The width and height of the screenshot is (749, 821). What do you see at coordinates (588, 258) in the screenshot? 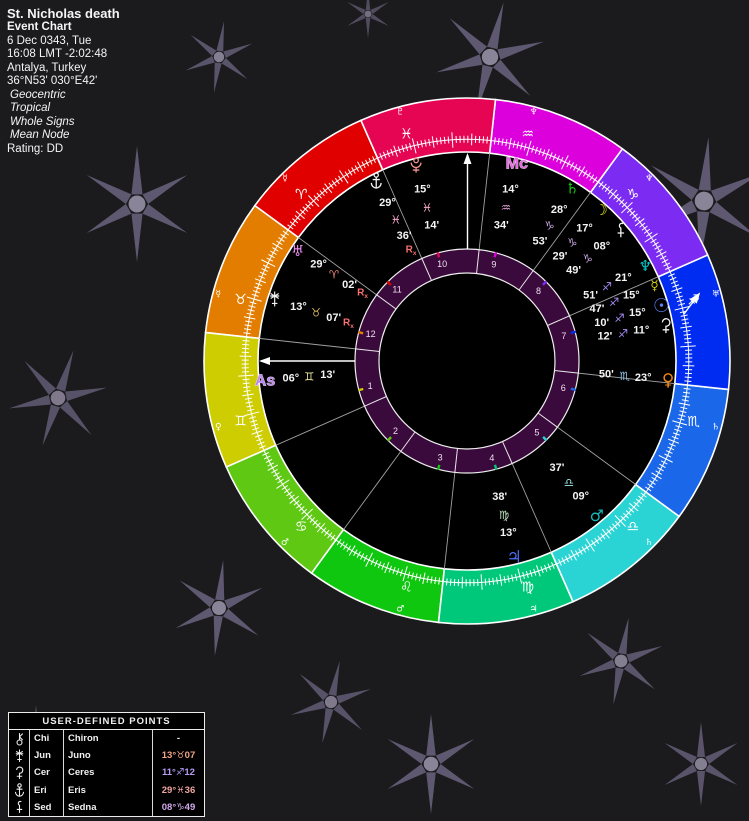
I see `planet-sign-sedna: ♑` at bounding box center [588, 258].